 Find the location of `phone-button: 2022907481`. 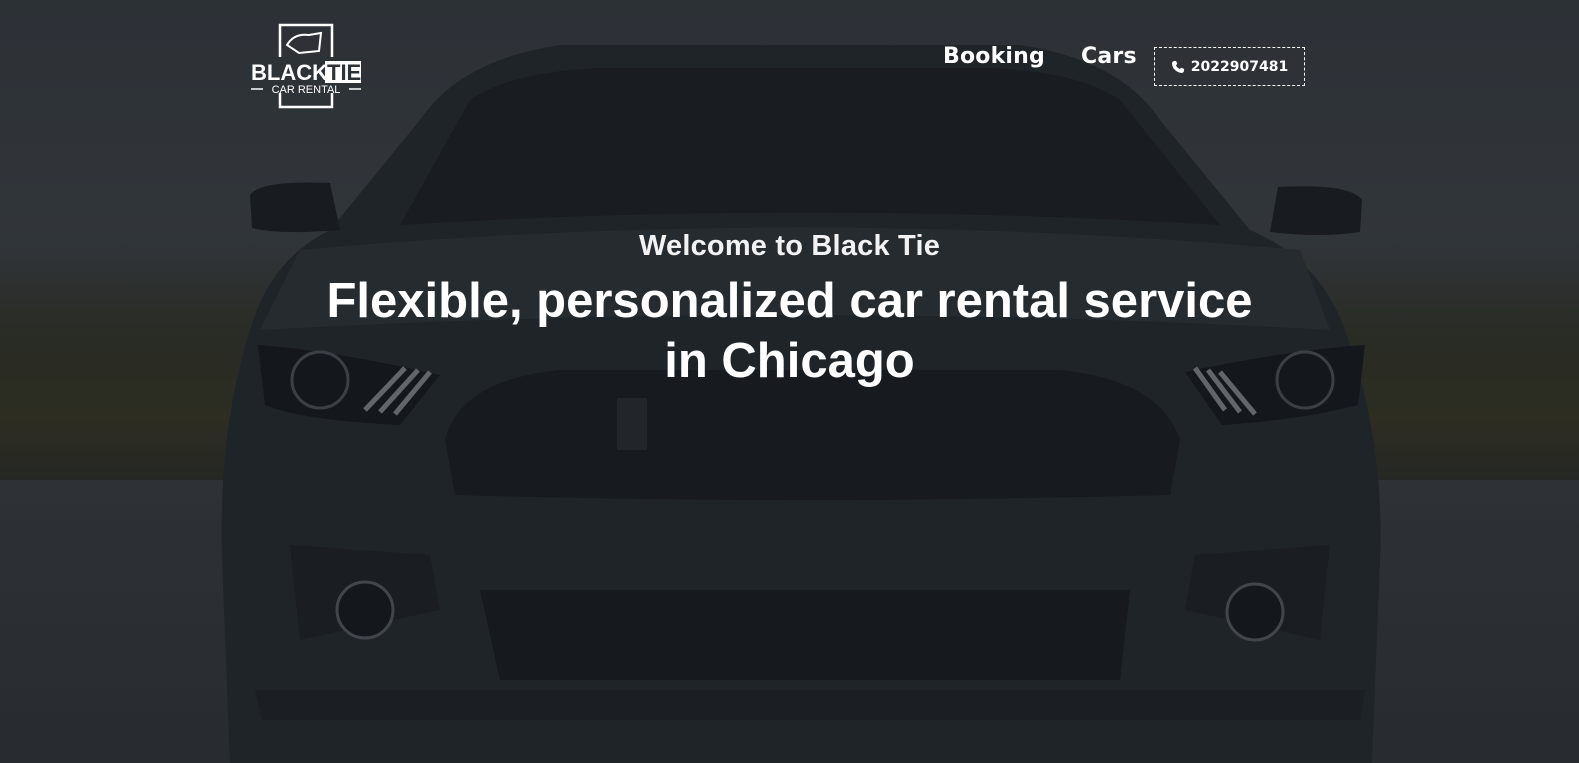

phone-button: 2022907481 is located at coordinates (1229, 66).